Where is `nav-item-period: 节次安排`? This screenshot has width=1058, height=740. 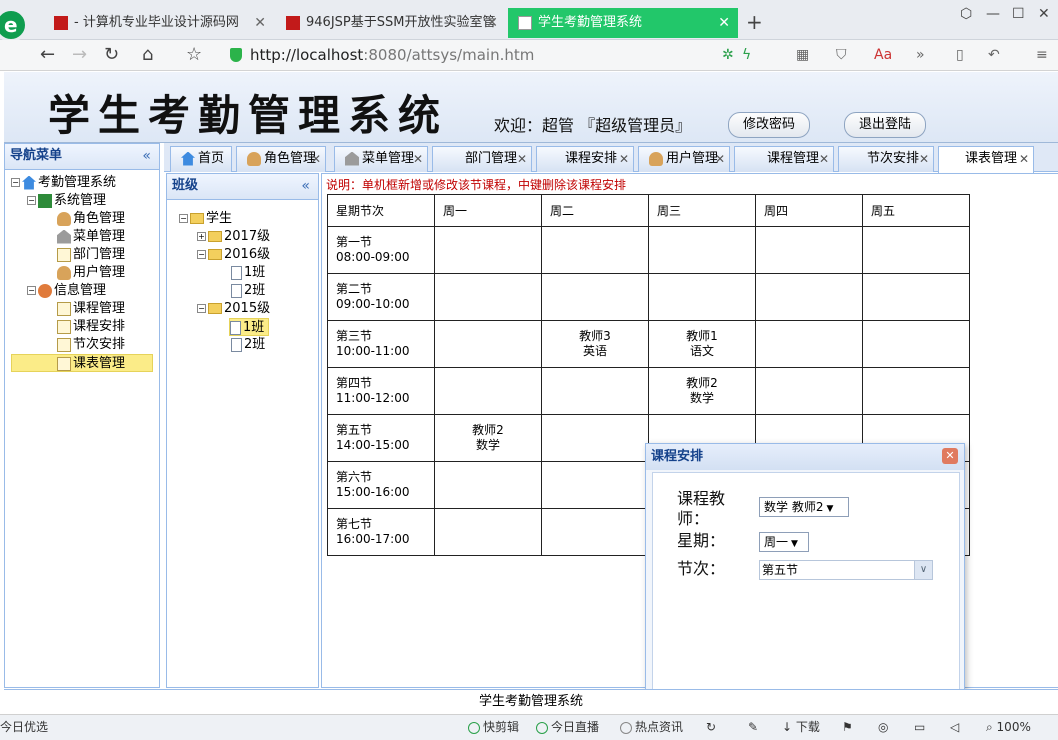
nav-item-period: 节次安排 is located at coordinates (91, 345).